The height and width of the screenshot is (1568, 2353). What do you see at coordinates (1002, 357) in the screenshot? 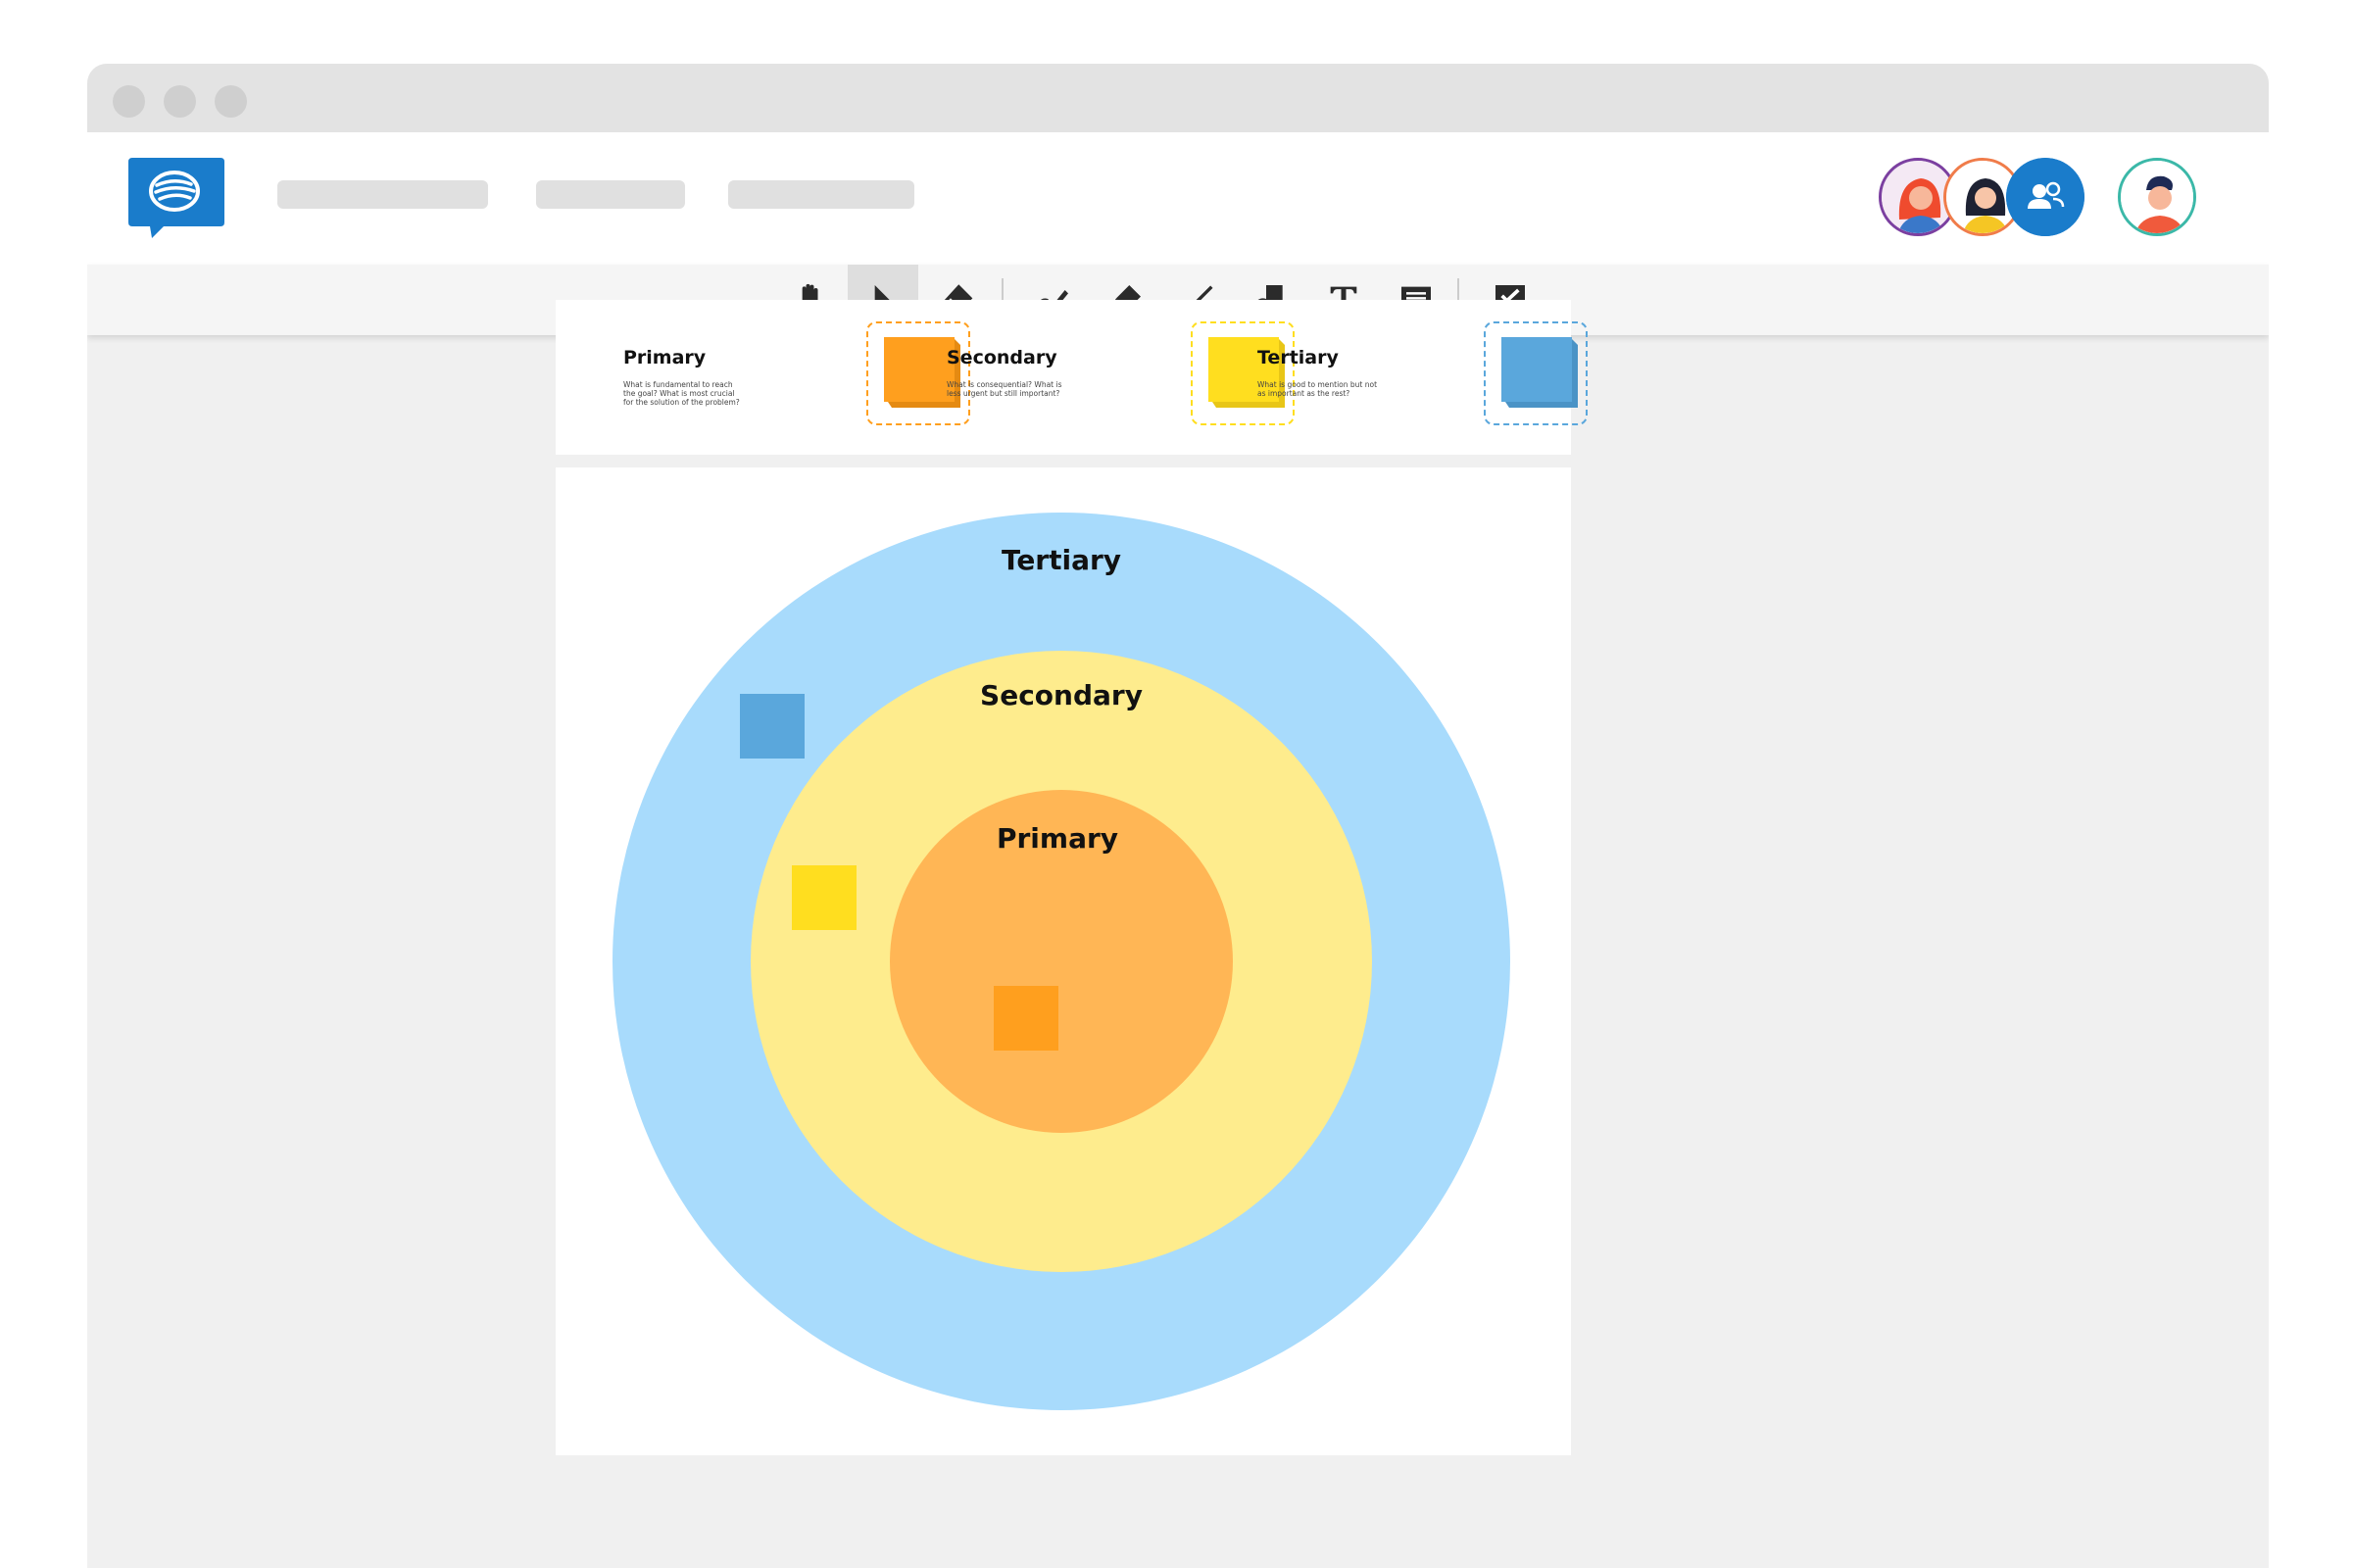
I see `legend-secondary-title: Secondary` at bounding box center [1002, 357].